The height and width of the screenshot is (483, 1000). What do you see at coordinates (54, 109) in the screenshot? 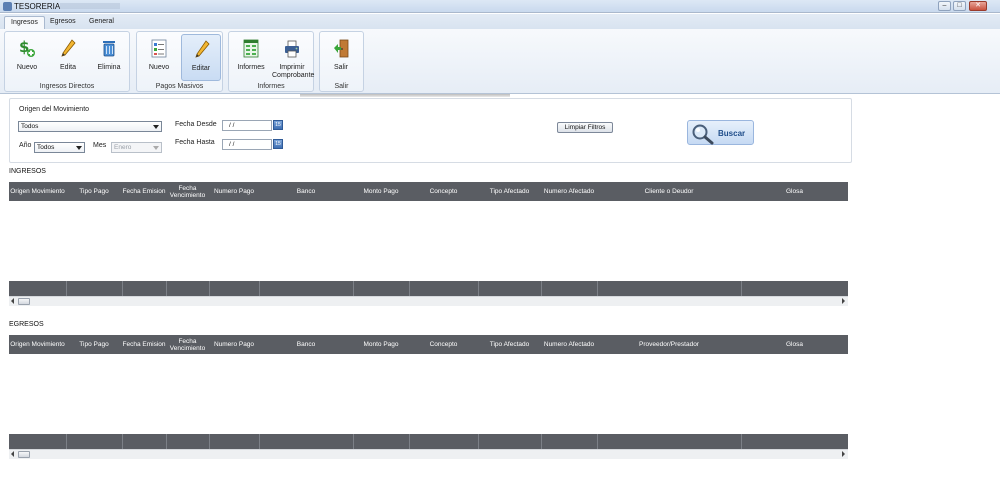
I see `origen-label: Origen del Movimiento` at bounding box center [54, 109].